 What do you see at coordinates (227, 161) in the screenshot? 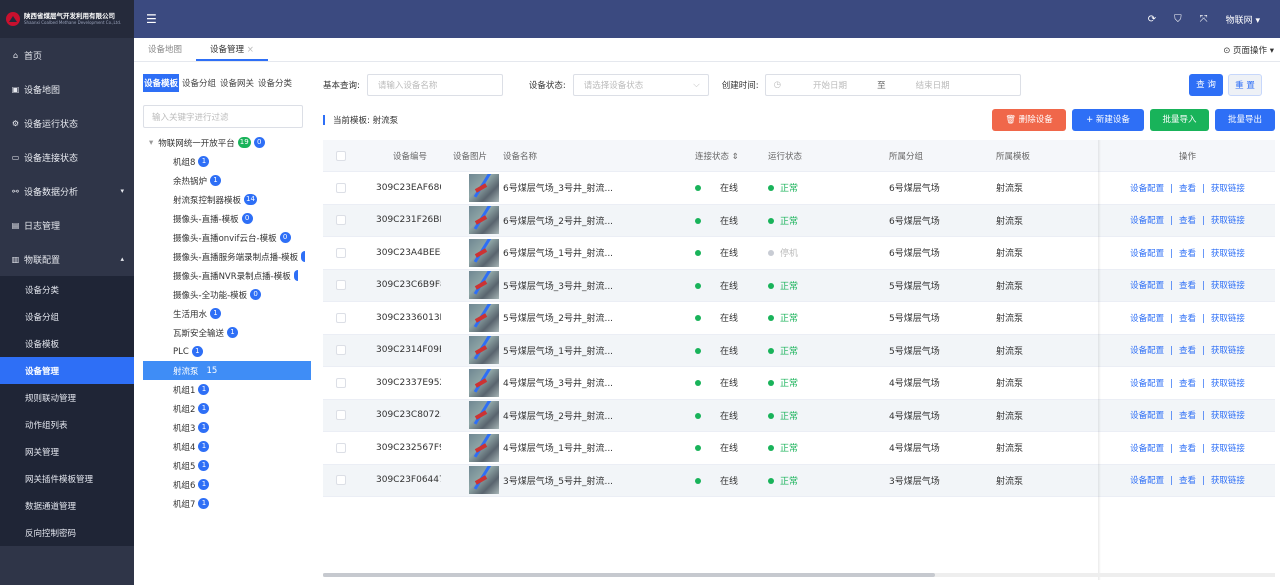
I see `tree-node: 机组8 1` at bounding box center [227, 161].